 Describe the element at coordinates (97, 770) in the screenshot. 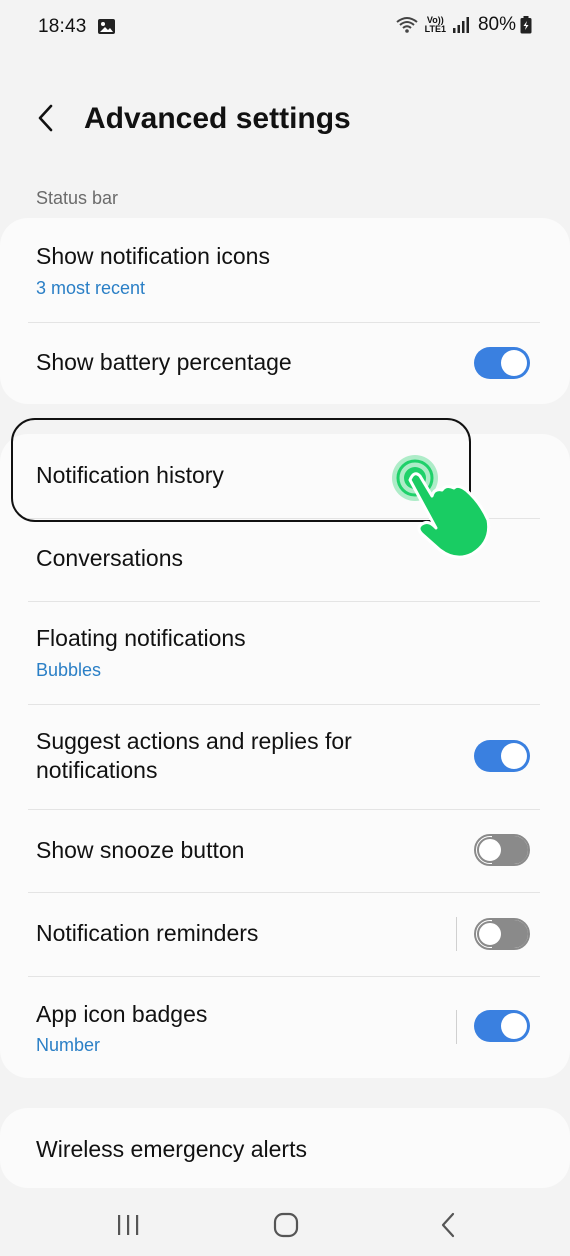

I see `setting-title-line2: notifications` at that location.